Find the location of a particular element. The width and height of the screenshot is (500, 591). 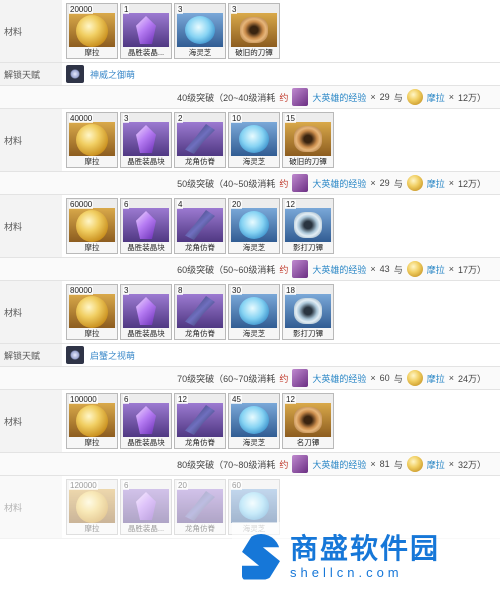

ascension-level-text: 70级突破（60~70级消耗 is located at coordinates (226, 378).